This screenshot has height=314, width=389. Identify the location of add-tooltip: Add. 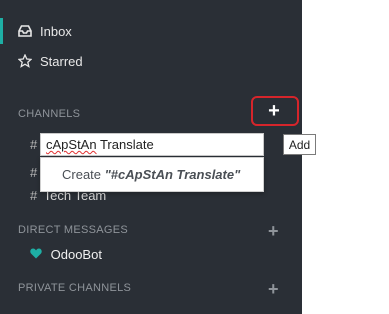
(299, 144).